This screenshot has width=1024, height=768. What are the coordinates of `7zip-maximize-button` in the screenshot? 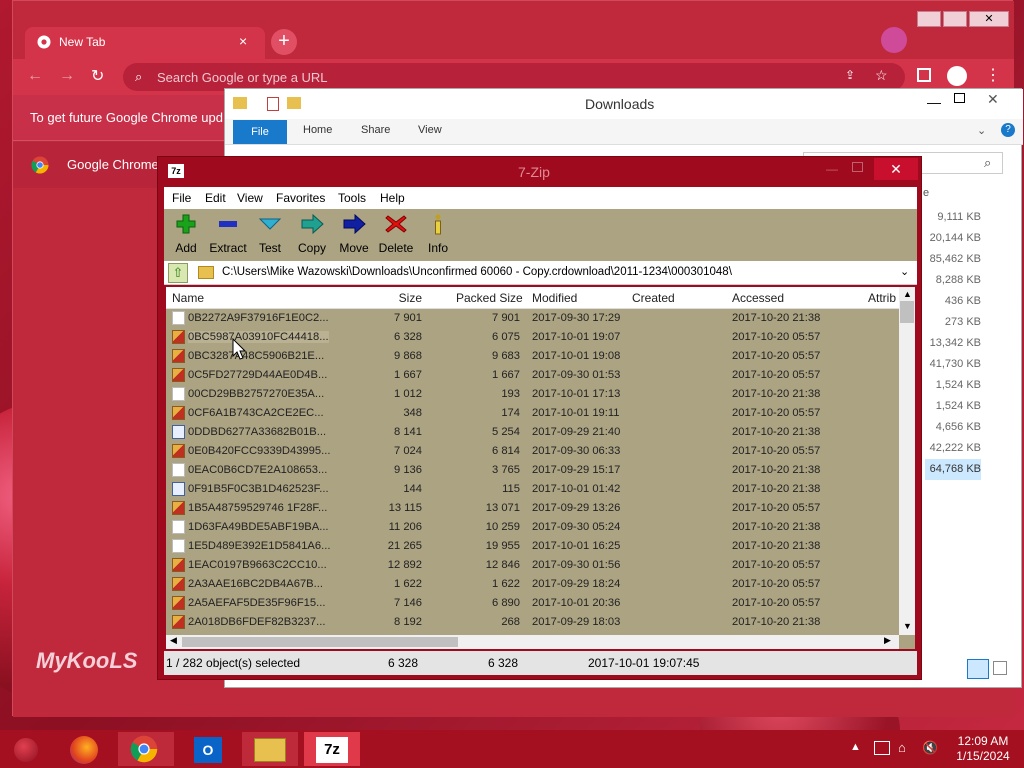 It's located at (857, 167).